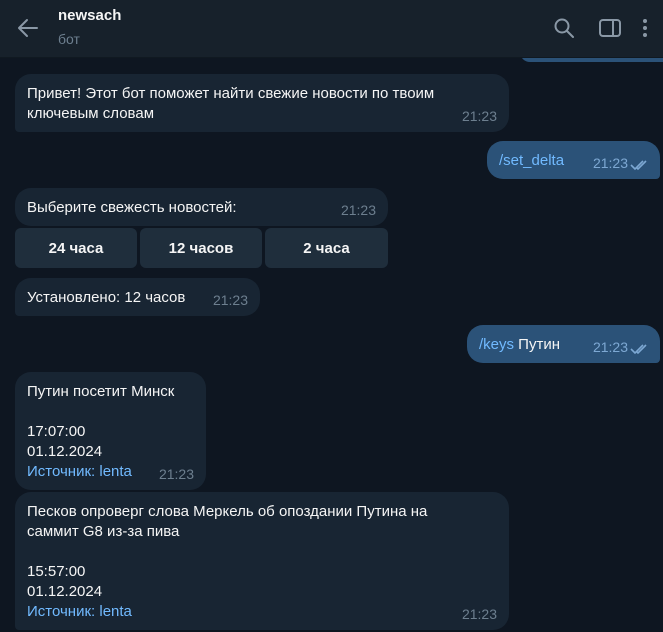 This screenshot has width=663, height=632. Describe the element at coordinates (201, 248) in the screenshot. I see `inline-button-12h: 12 часов` at that location.